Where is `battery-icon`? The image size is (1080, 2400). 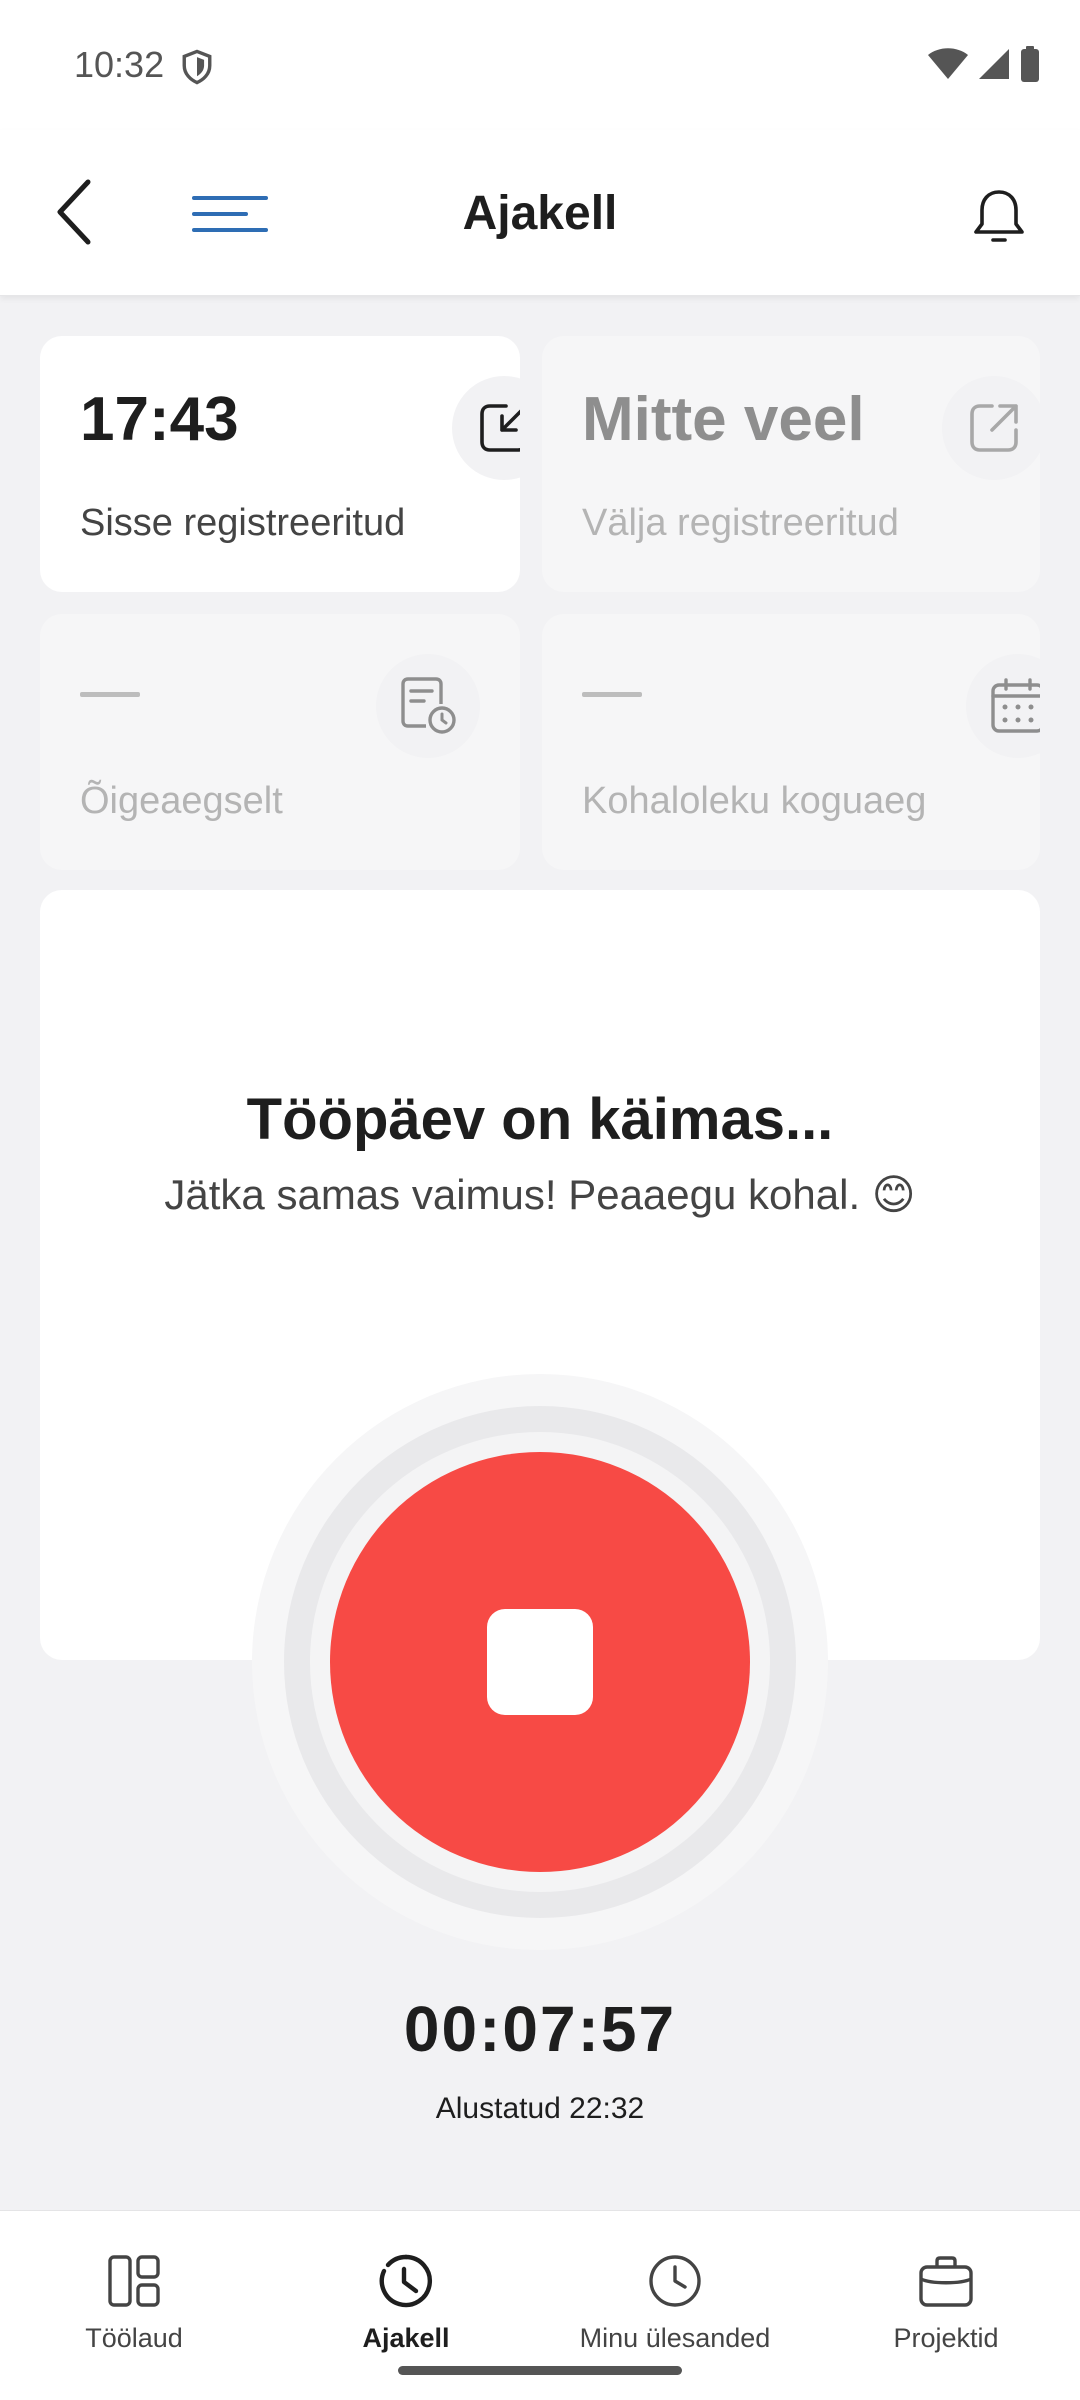
battery-icon is located at coordinates (1030, 64).